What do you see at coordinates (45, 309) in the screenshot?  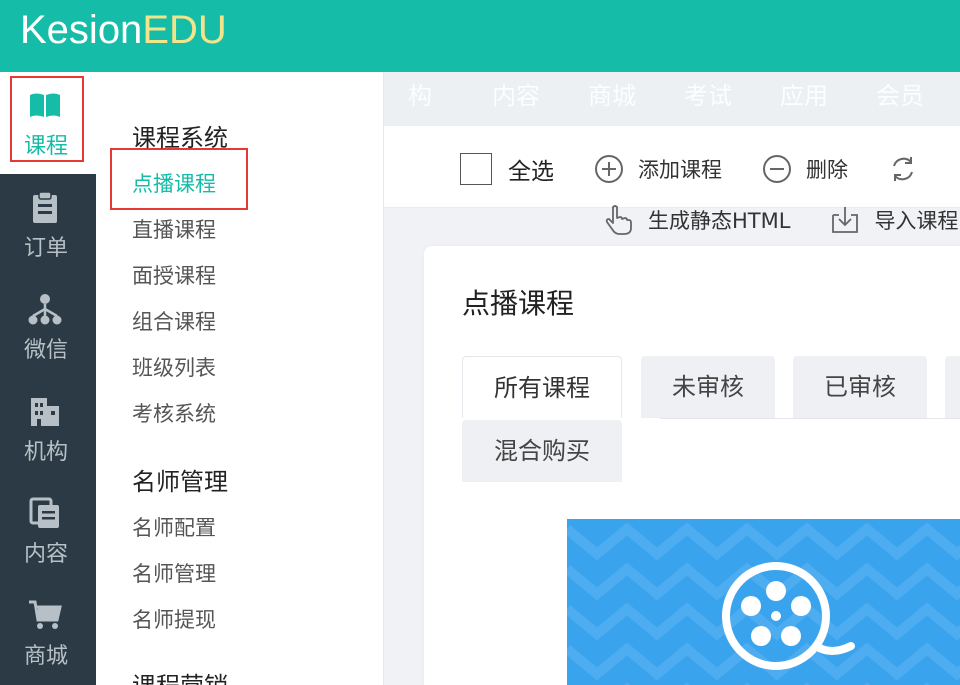 I see `sitemap-icon` at bounding box center [45, 309].